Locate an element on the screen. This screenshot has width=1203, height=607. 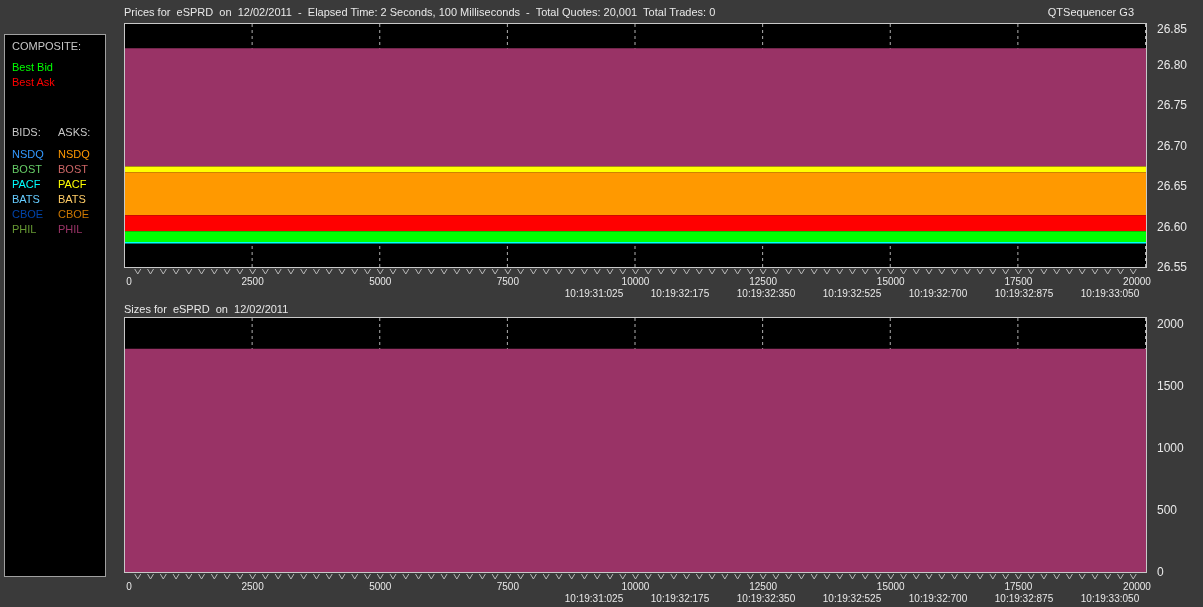
legend-heading: BIDS: is located at coordinates (27, 132).